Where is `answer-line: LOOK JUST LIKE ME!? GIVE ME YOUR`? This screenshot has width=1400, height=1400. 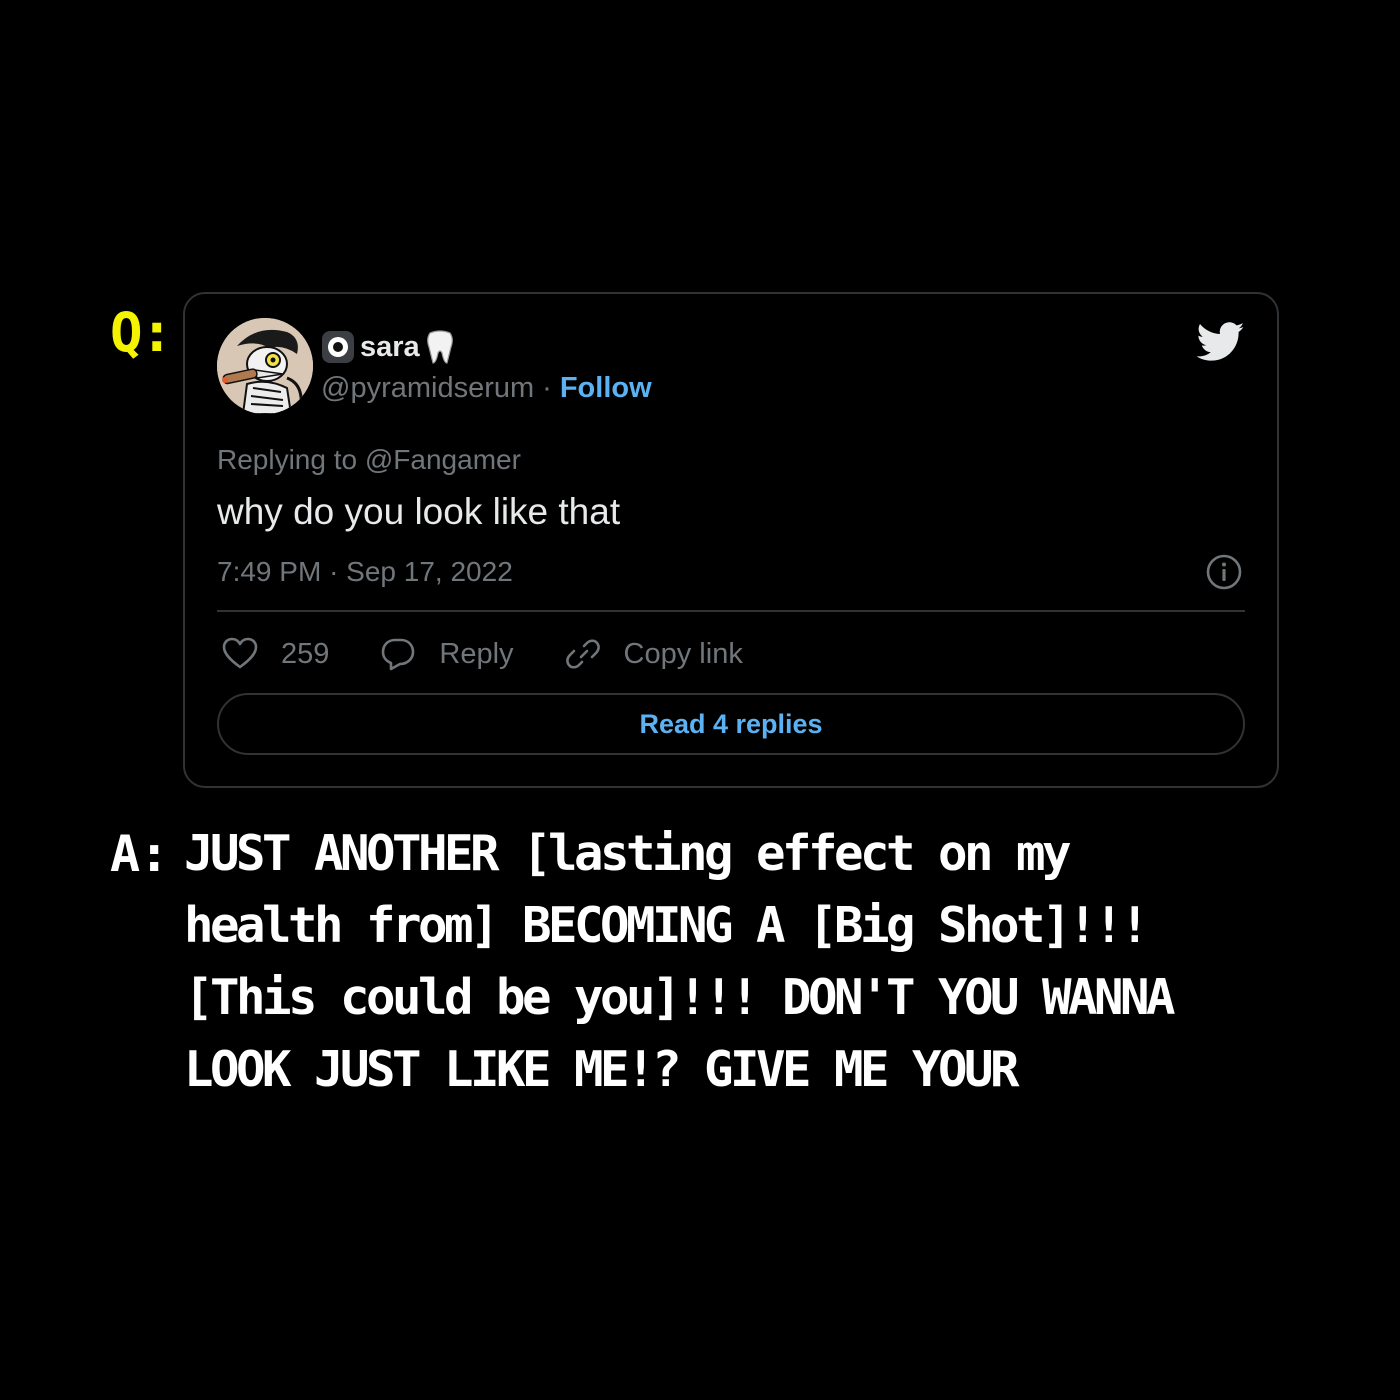
answer-line: LOOK JUST LIKE ME!? GIVE ME YOUR is located at coordinates (602, 1069).